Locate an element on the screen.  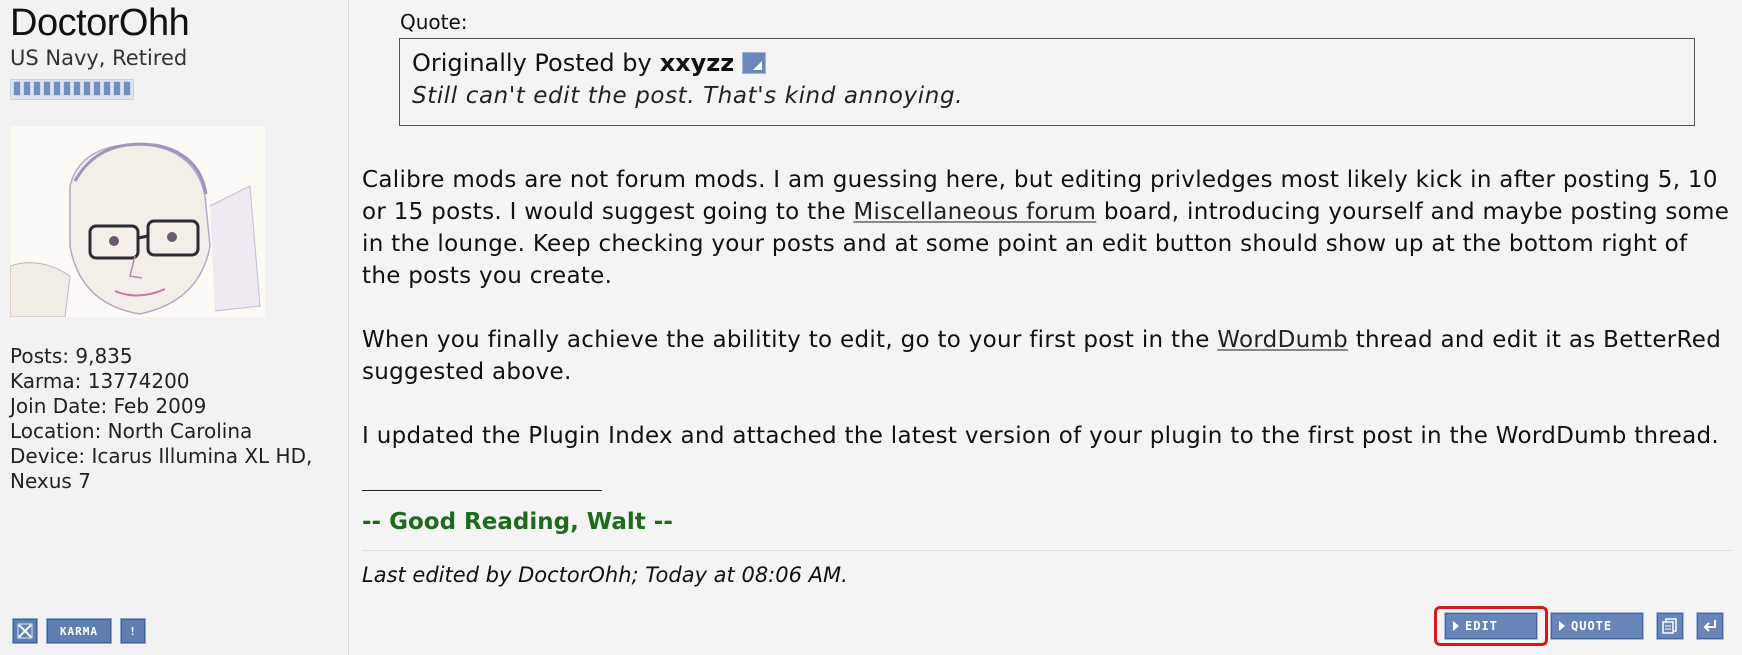
quote-label: Quote: is located at coordinates (434, 22).